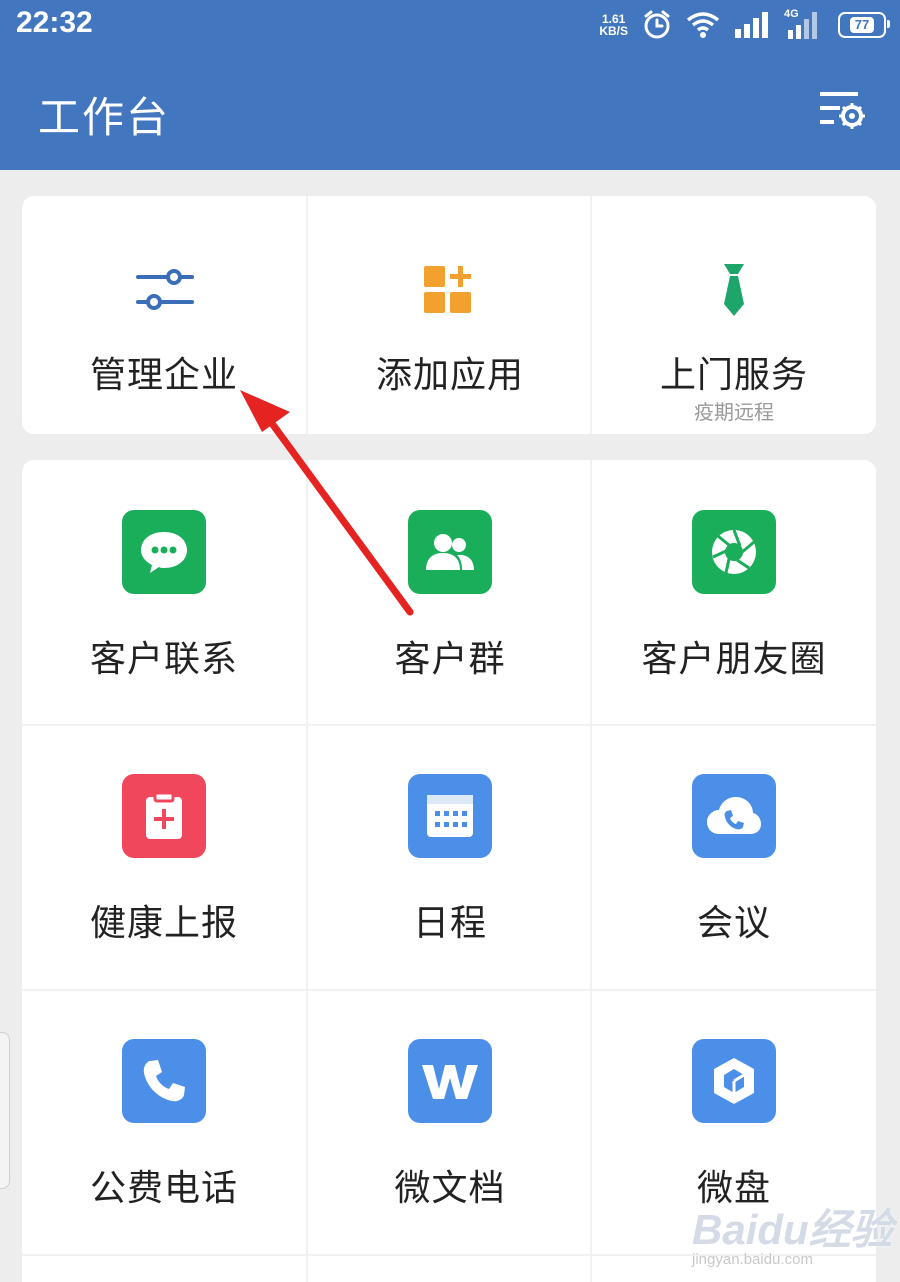 The height and width of the screenshot is (1282, 900). I want to click on customer-group-app: 客户群, so click(450, 592).